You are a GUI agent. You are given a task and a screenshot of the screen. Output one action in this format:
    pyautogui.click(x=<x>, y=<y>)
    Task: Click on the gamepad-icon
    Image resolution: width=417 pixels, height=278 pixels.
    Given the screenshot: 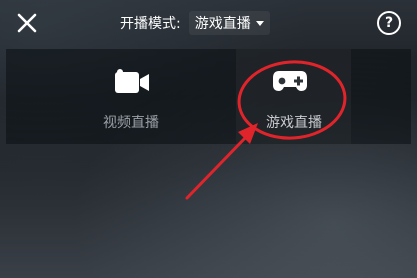 What is the action you would take?
    pyautogui.click(x=290, y=81)
    